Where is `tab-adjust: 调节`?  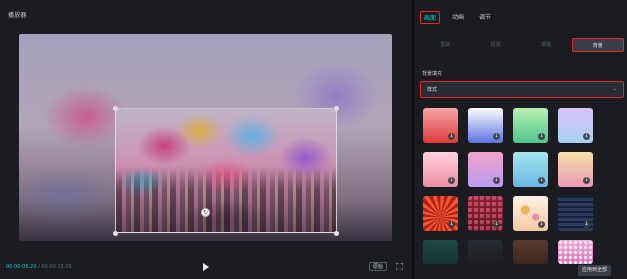
tab-adjust: 调节 is located at coordinates (485, 17).